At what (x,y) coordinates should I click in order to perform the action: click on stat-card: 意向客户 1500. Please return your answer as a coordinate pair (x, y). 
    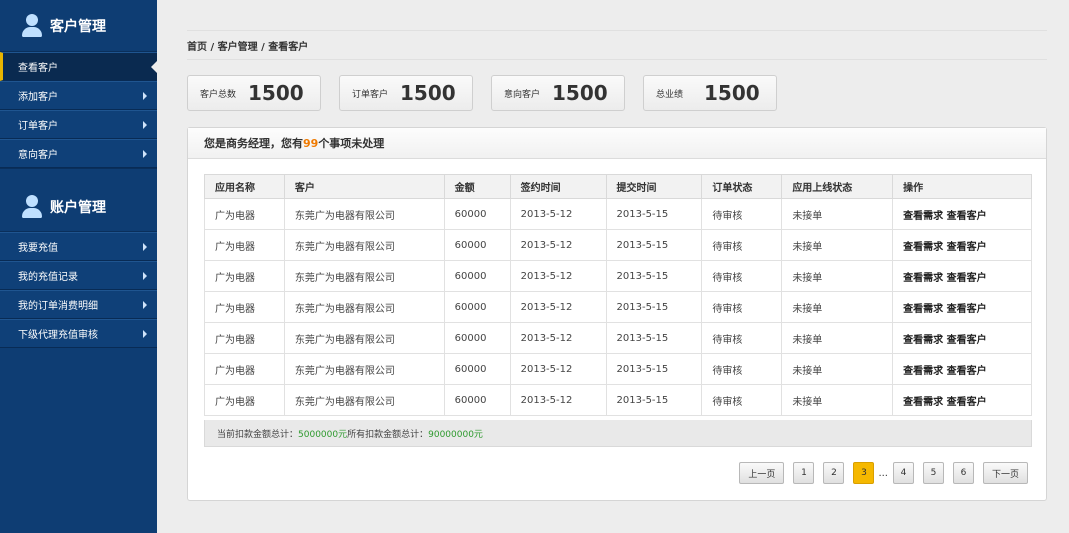
    Looking at the image, I should click on (558, 93).